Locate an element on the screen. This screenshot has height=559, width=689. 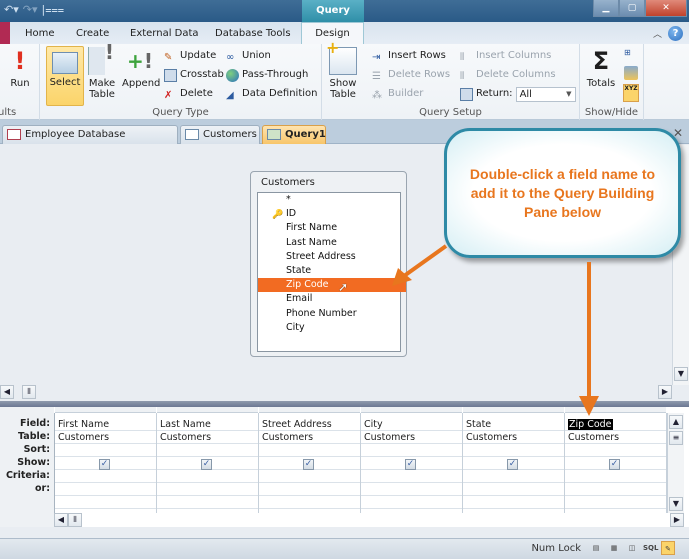
scroll-thumb: ⦀ is located at coordinates (29, 392).